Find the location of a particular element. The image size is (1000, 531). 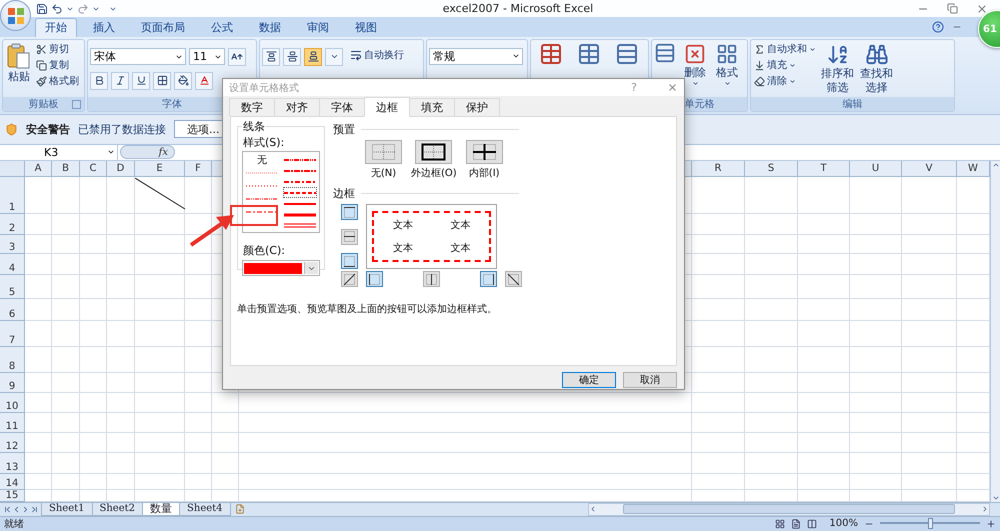

section-label: 预置 is located at coordinates (344, 129).